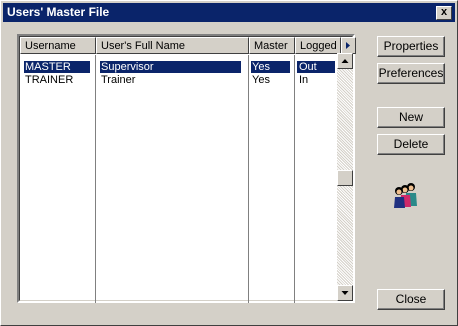  I want to click on window-title: Users' Master File, so click(58, 12).